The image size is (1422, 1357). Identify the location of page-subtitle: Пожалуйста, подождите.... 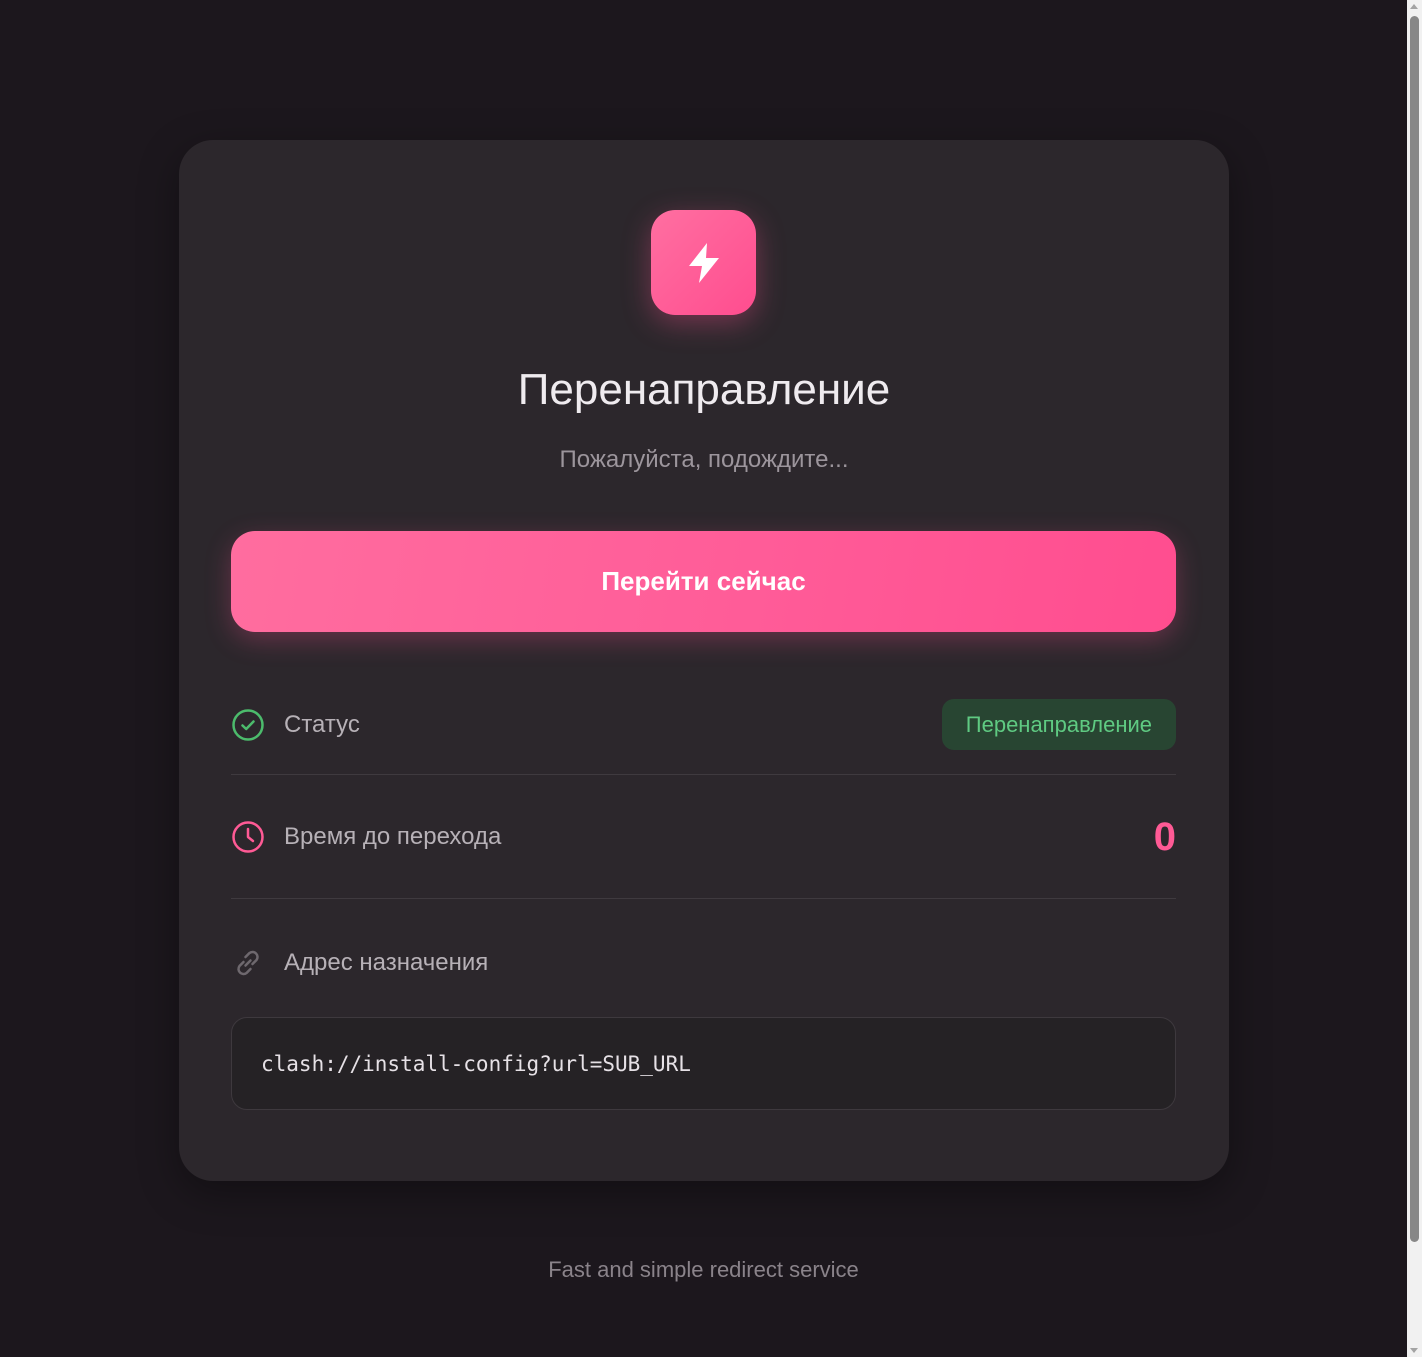
(704, 459).